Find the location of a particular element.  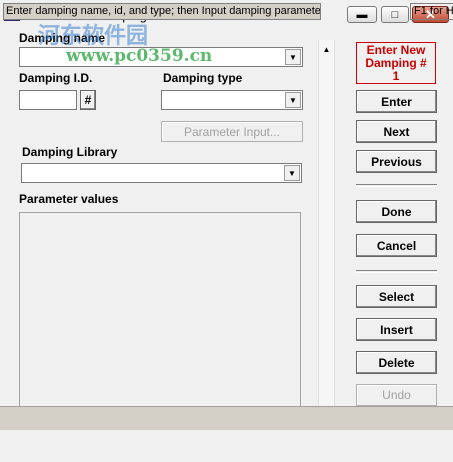

damping-library-label: Damping Library is located at coordinates (70, 152).